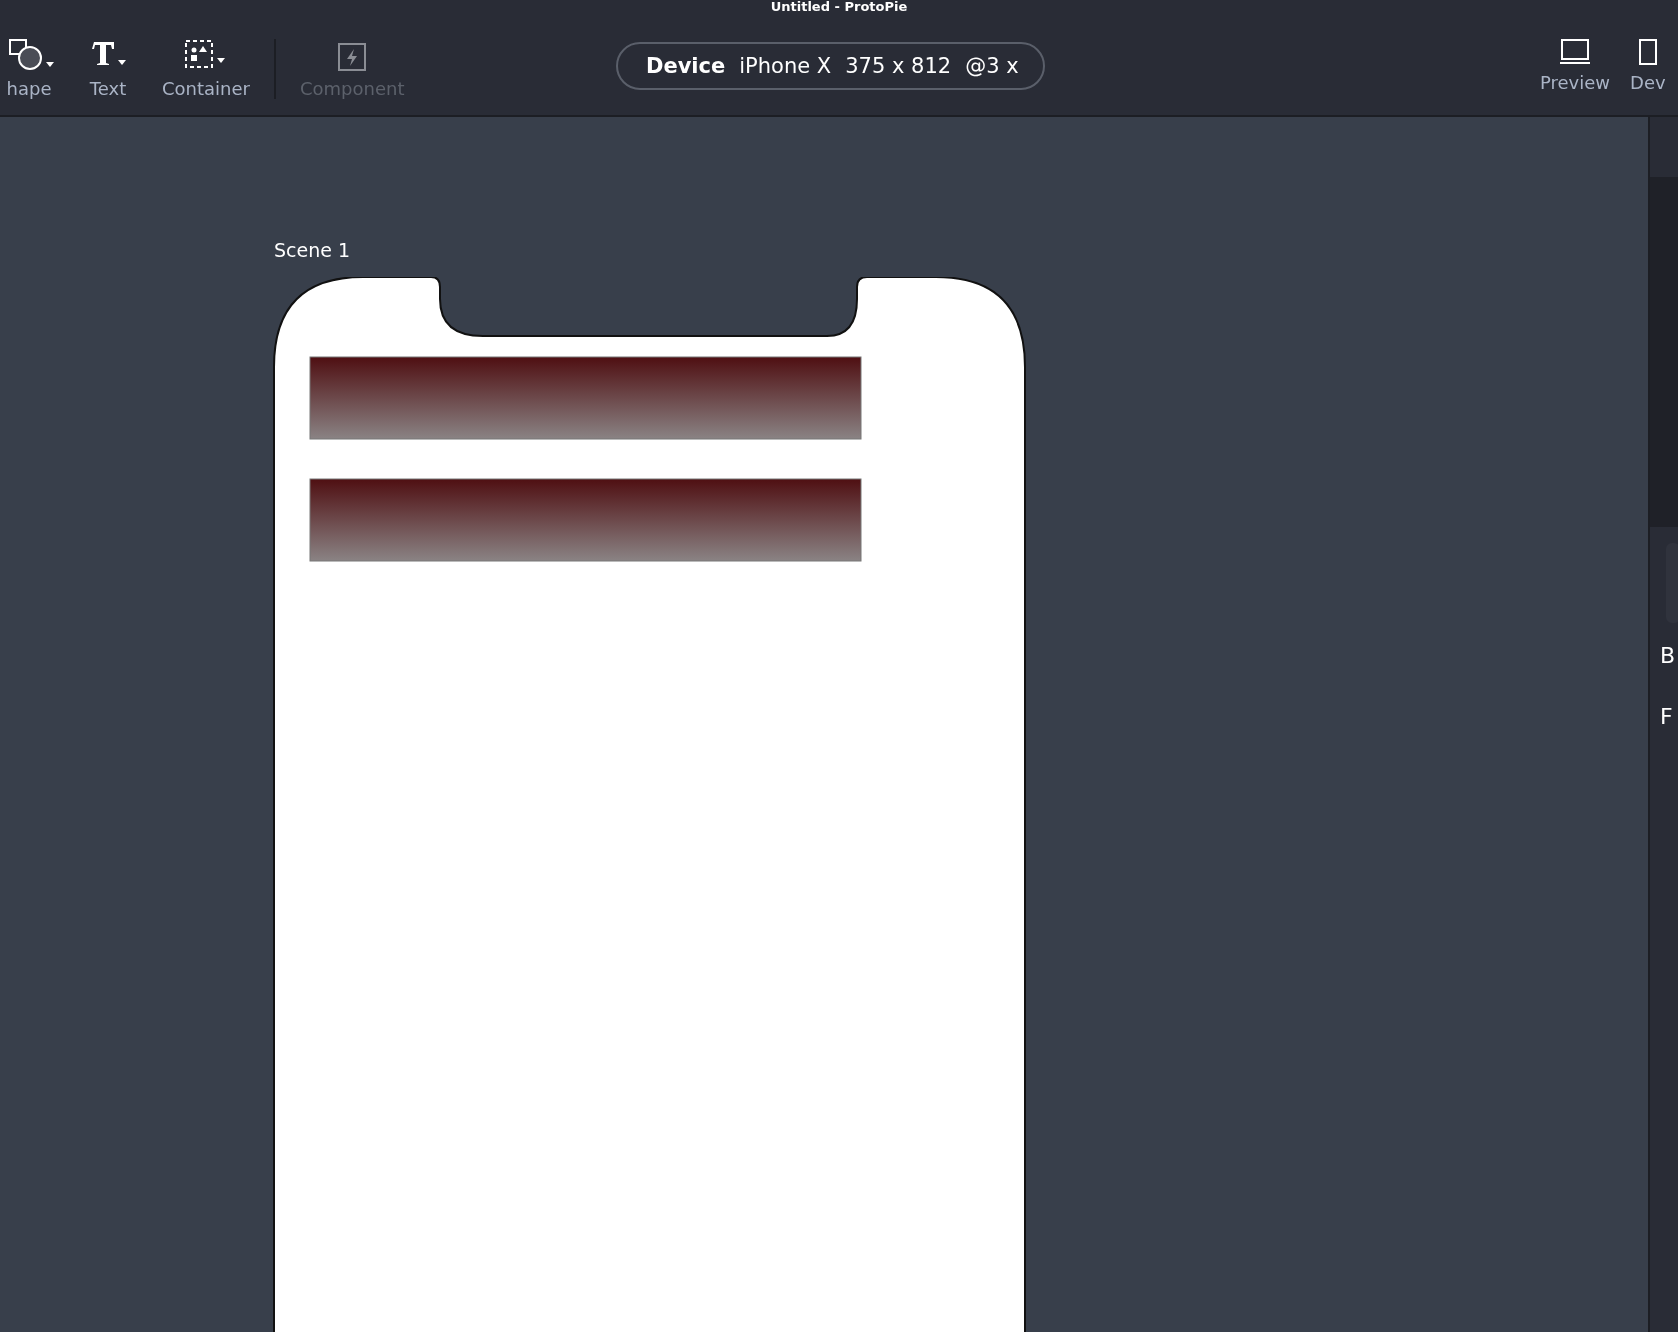 This screenshot has height=1332, width=1678. I want to click on scene-title: Scene 1, so click(312, 250).